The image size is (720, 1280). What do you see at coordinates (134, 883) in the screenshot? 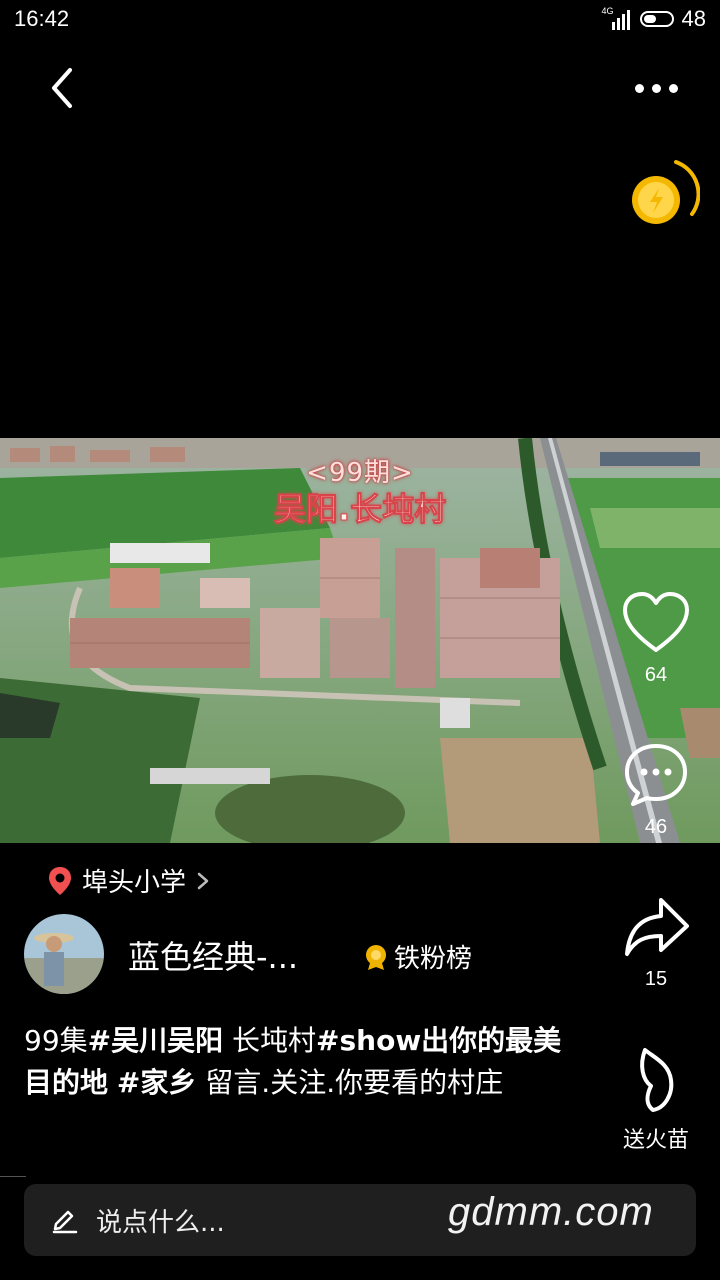
I see `location-name: 埠头小学` at bounding box center [134, 883].